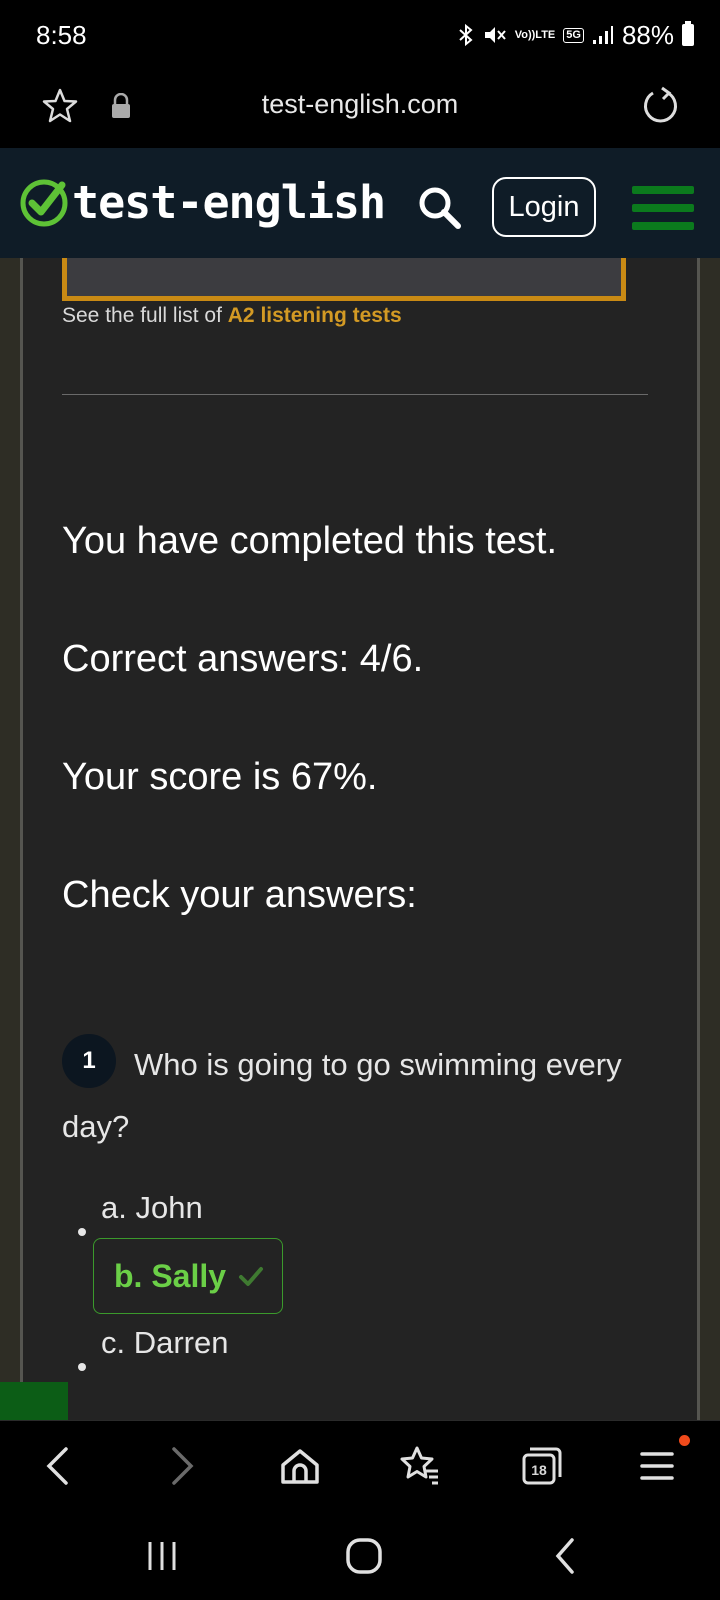 Image resolution: width=720 pixels, height=1600 pixels. I want to click on question-number-badge: 1, so click(89, 1061).